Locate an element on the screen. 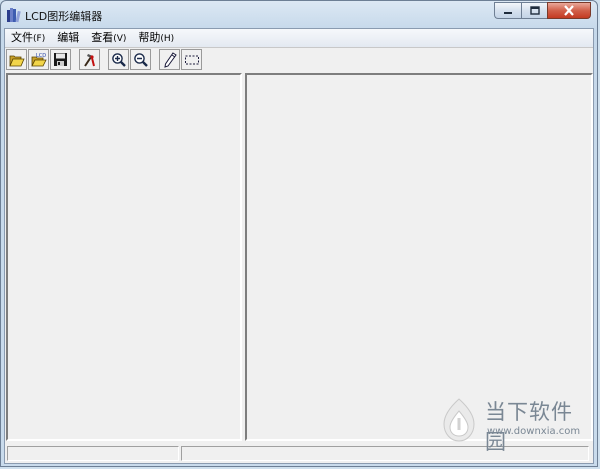  save-floppy-icon is located at coordinates (60, 59).